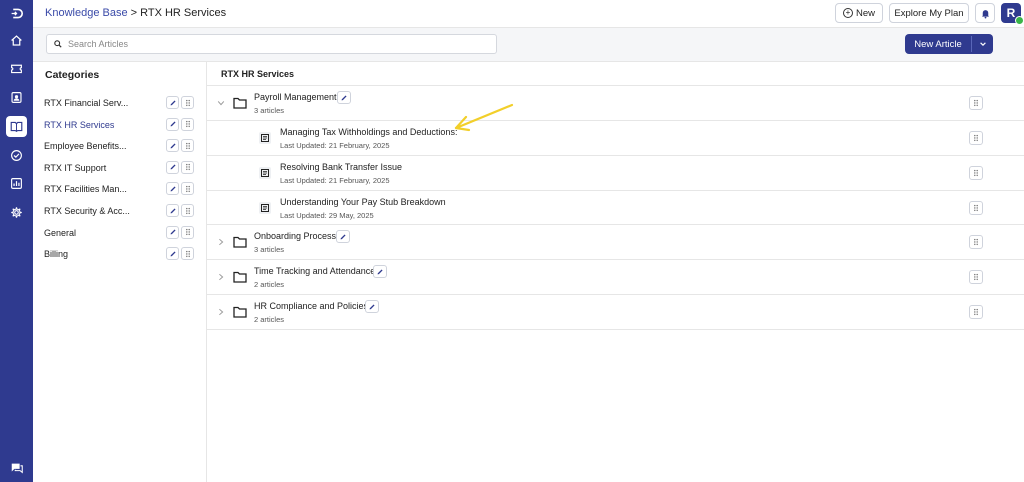 This screenshot has height=482, width=1024. What do you see at coordinates (311, 306) in the screenshot?
I see `folder-title: HR Compliance and Policies` at bounding box center [311, 306].